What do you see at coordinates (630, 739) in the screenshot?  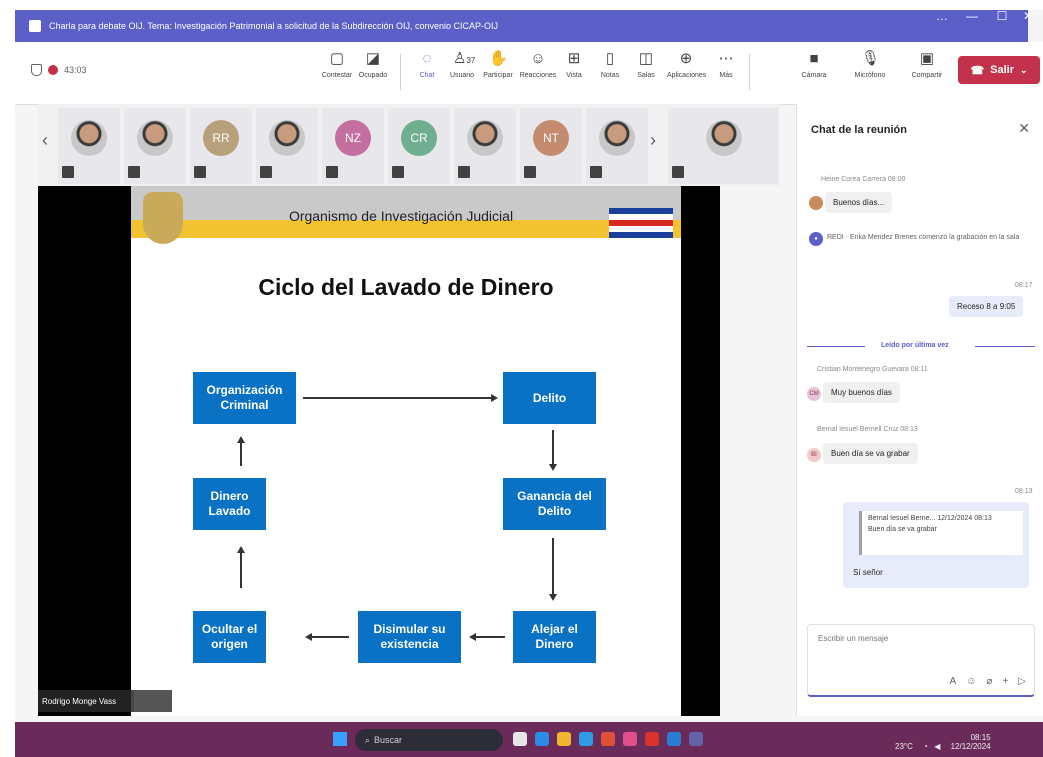 I see `app-icon` at bounding box center [630, 739].